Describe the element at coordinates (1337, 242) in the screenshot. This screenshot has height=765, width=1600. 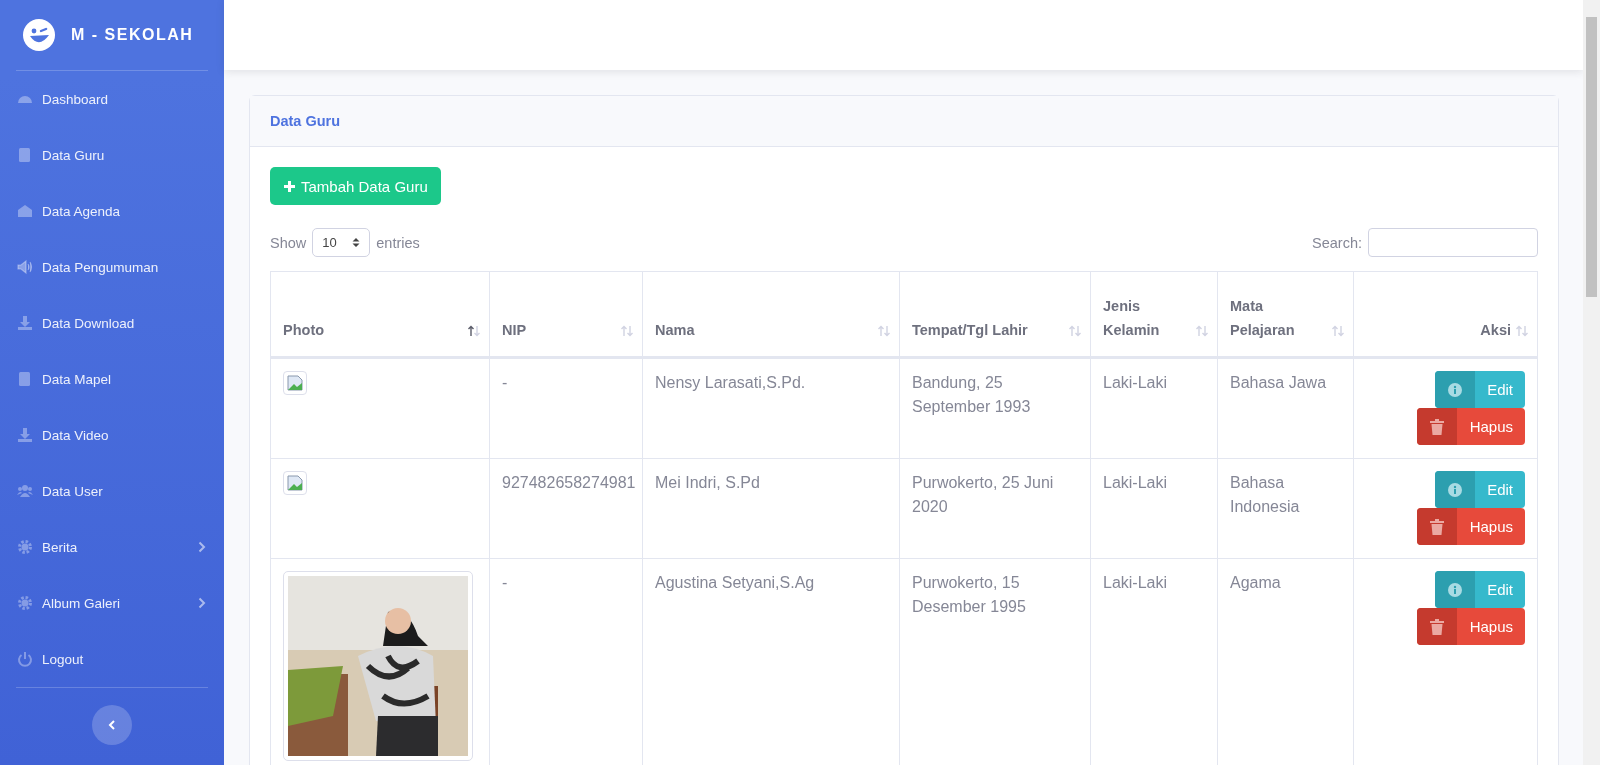
I see `search-label: Search:` at that location.